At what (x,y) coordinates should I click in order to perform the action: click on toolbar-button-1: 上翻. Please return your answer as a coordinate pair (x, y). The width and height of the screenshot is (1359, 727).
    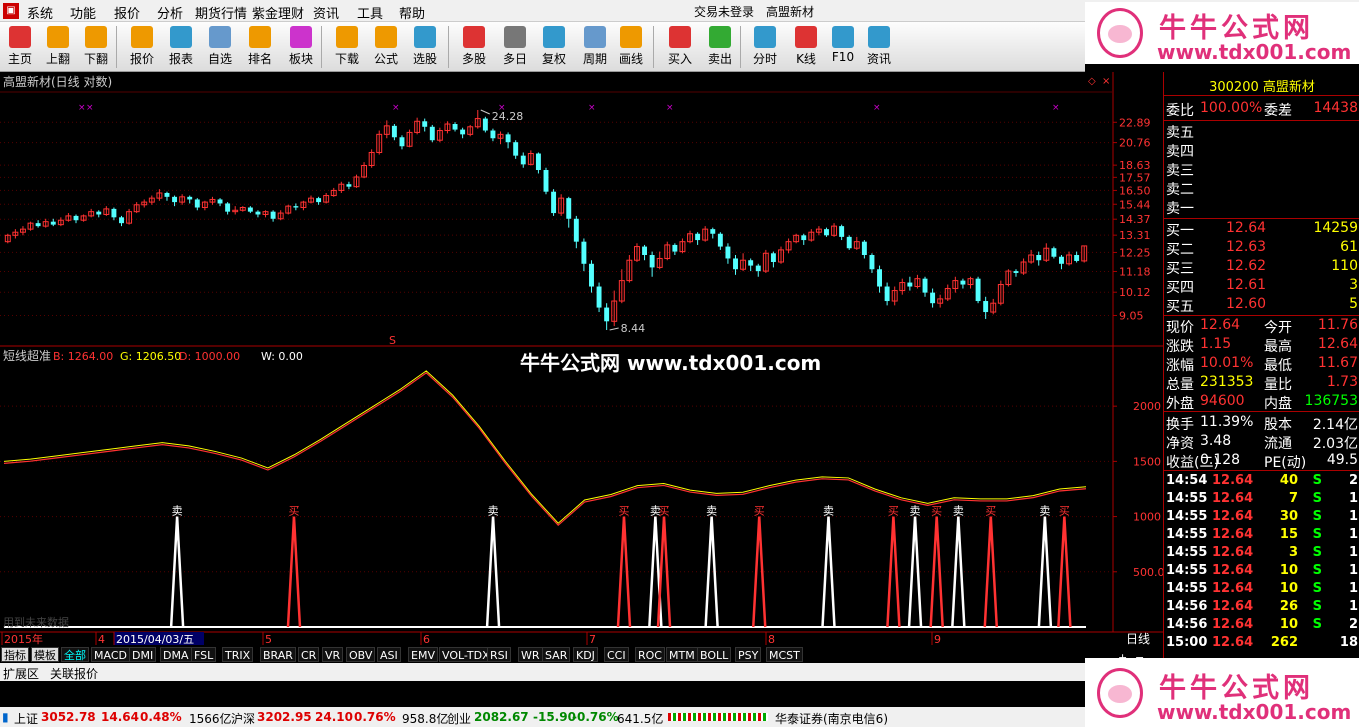
    Looking at the image, I should click on (58, 47).